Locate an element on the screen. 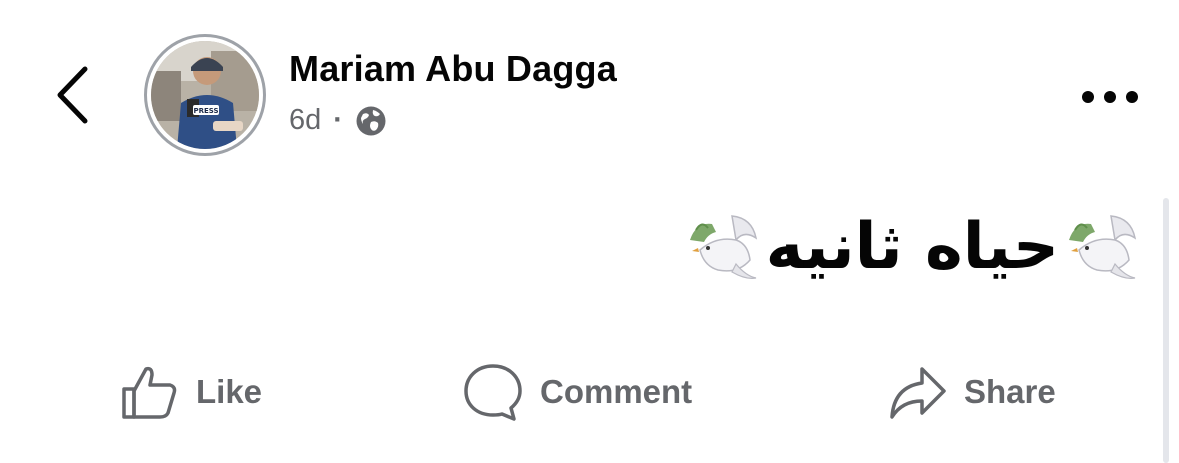 The height and width of the screenshot is (463, 1179). share-button: Share is located at coordinates (971, 392).